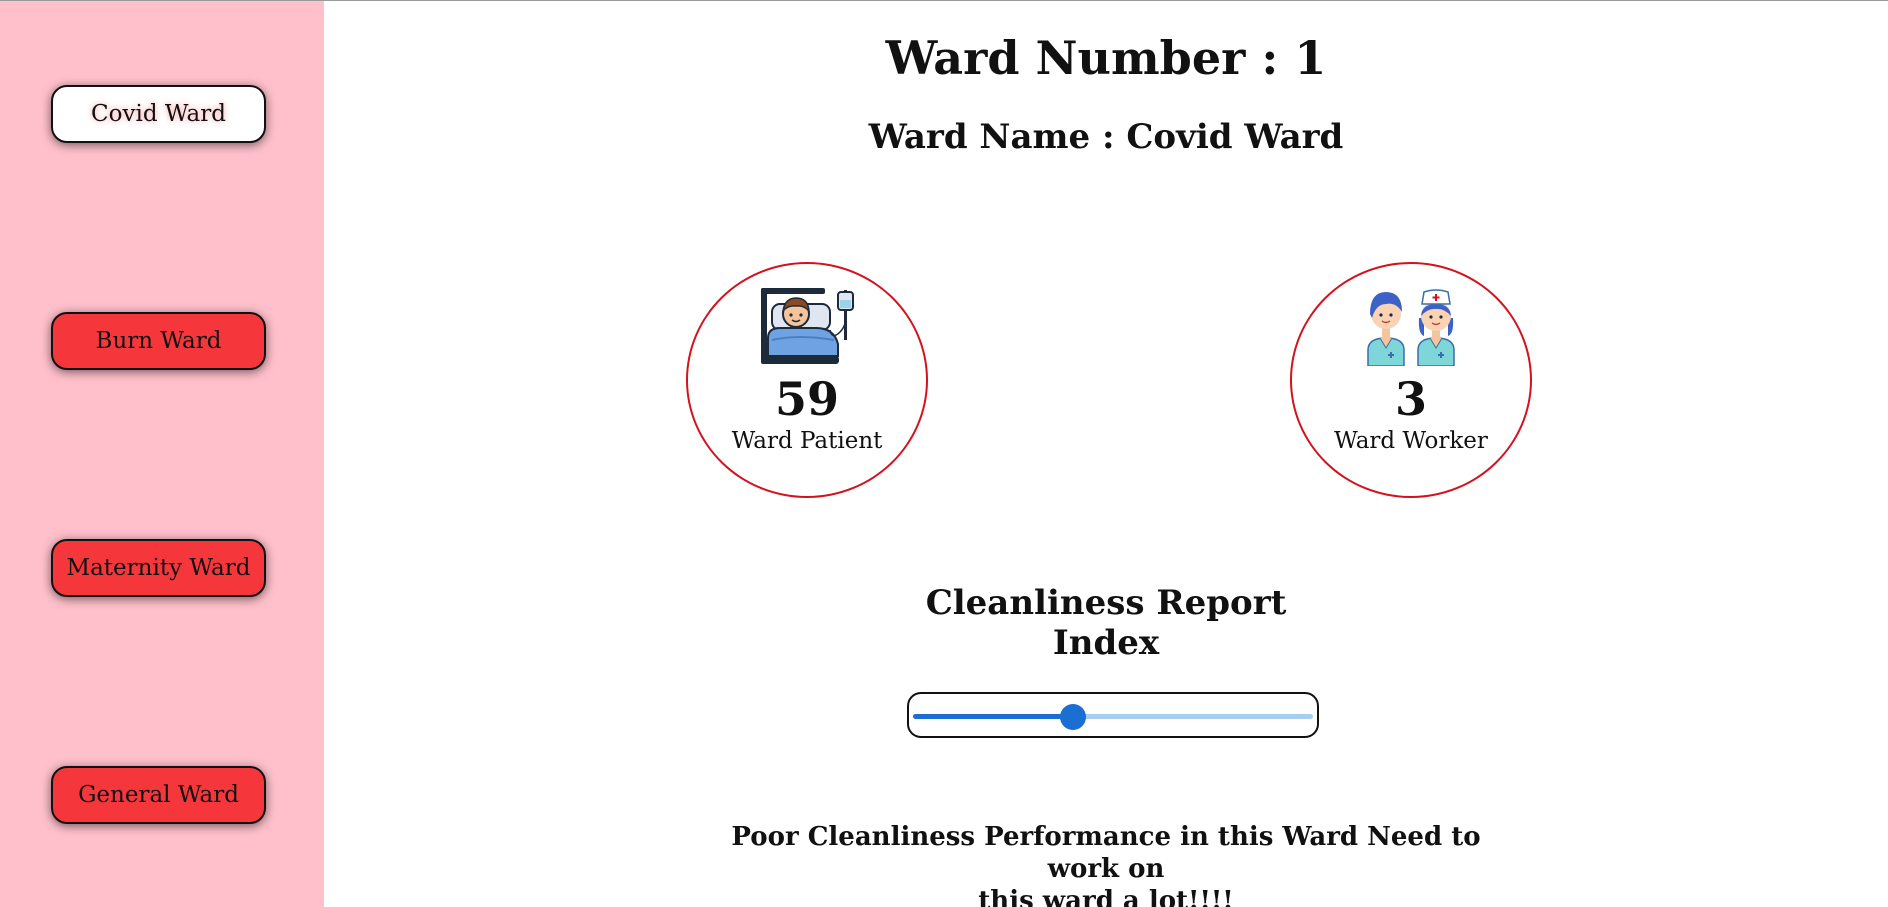 Image resolution: width=1888 pixels, height=907 pixels. I want to click on sidebar-item-maternity-ward: Maternity Ward, so click(158, 568).